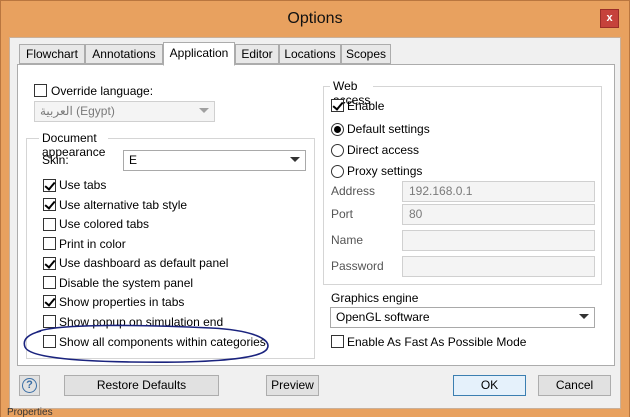 Image resolution: width=630 pixels, height=418 pixels. What do you see at coordinates (337, 341) in the screenshot?
I see `fast-mode-checkbox` at bounding box center [337, 341].